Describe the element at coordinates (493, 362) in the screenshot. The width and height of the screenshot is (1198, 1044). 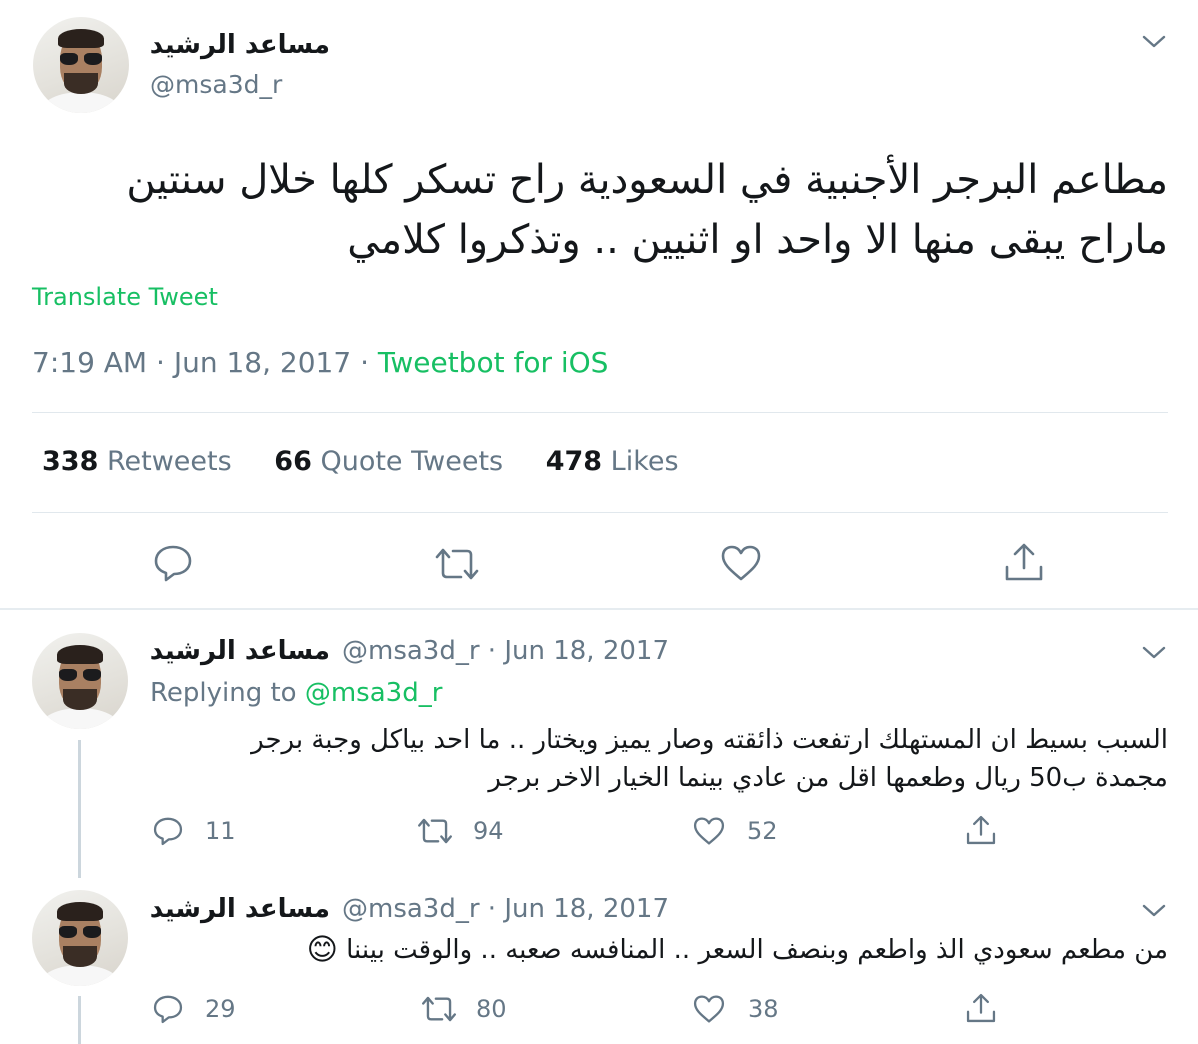
I see `tweet-source-link: Tweetbot for iOS` at that location.